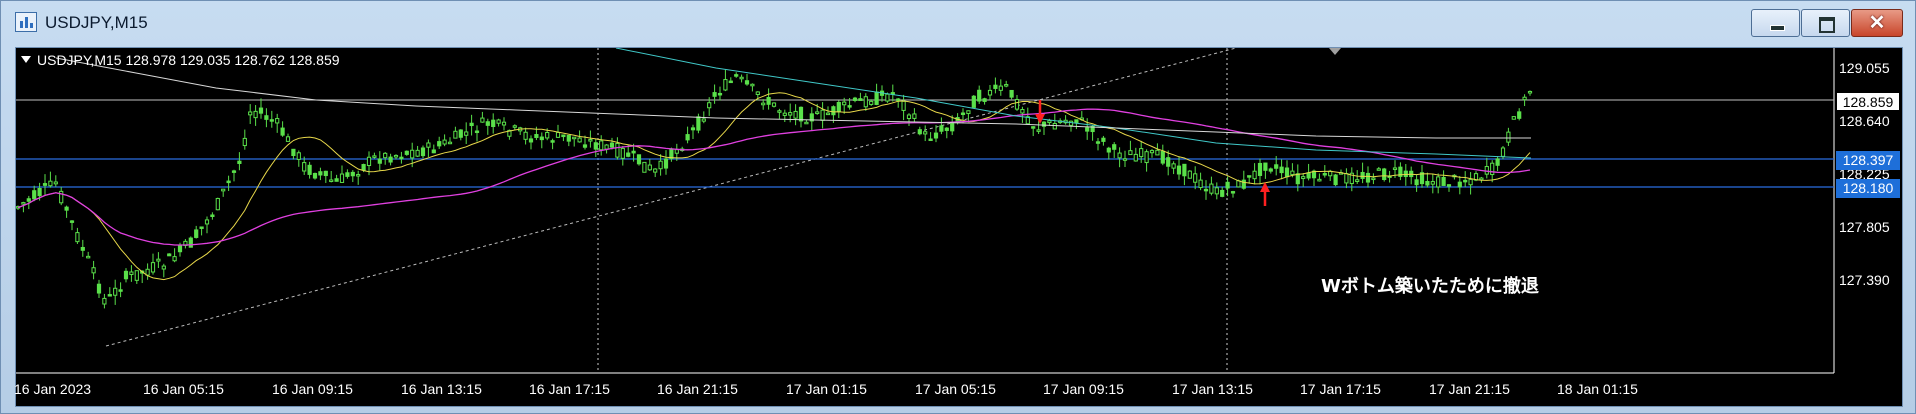 This screenshot has height=414, width=1916. I want to click on time-tick: 17 Jan 01:15, so click(826, 389).